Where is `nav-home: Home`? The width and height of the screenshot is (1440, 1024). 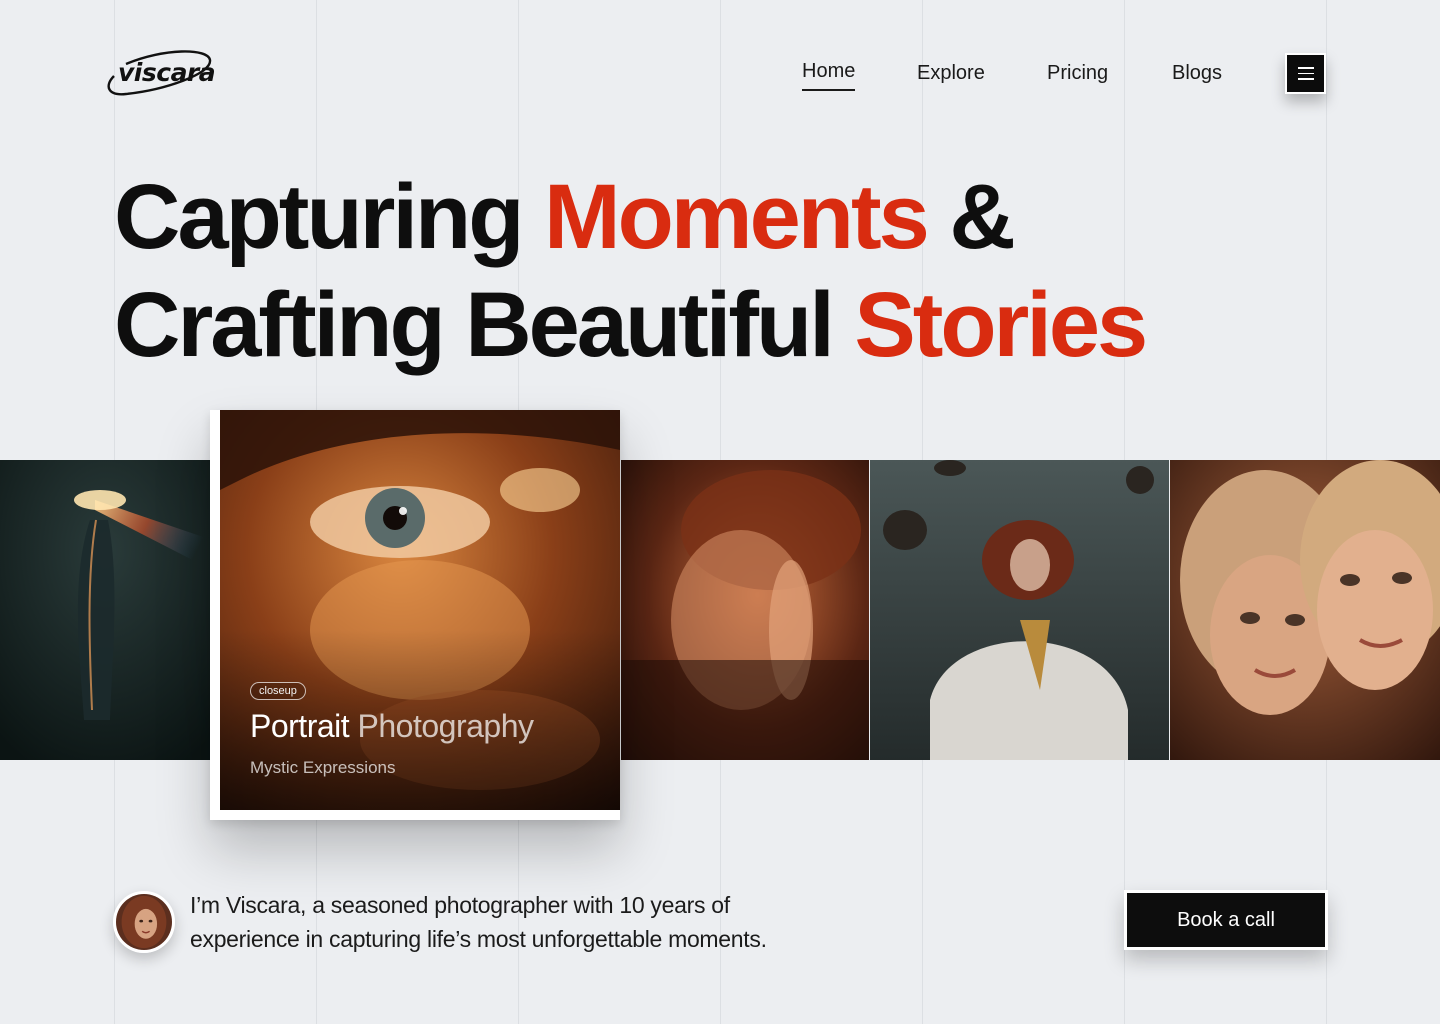
nav-home: Home is located at coordinates (829, 75).